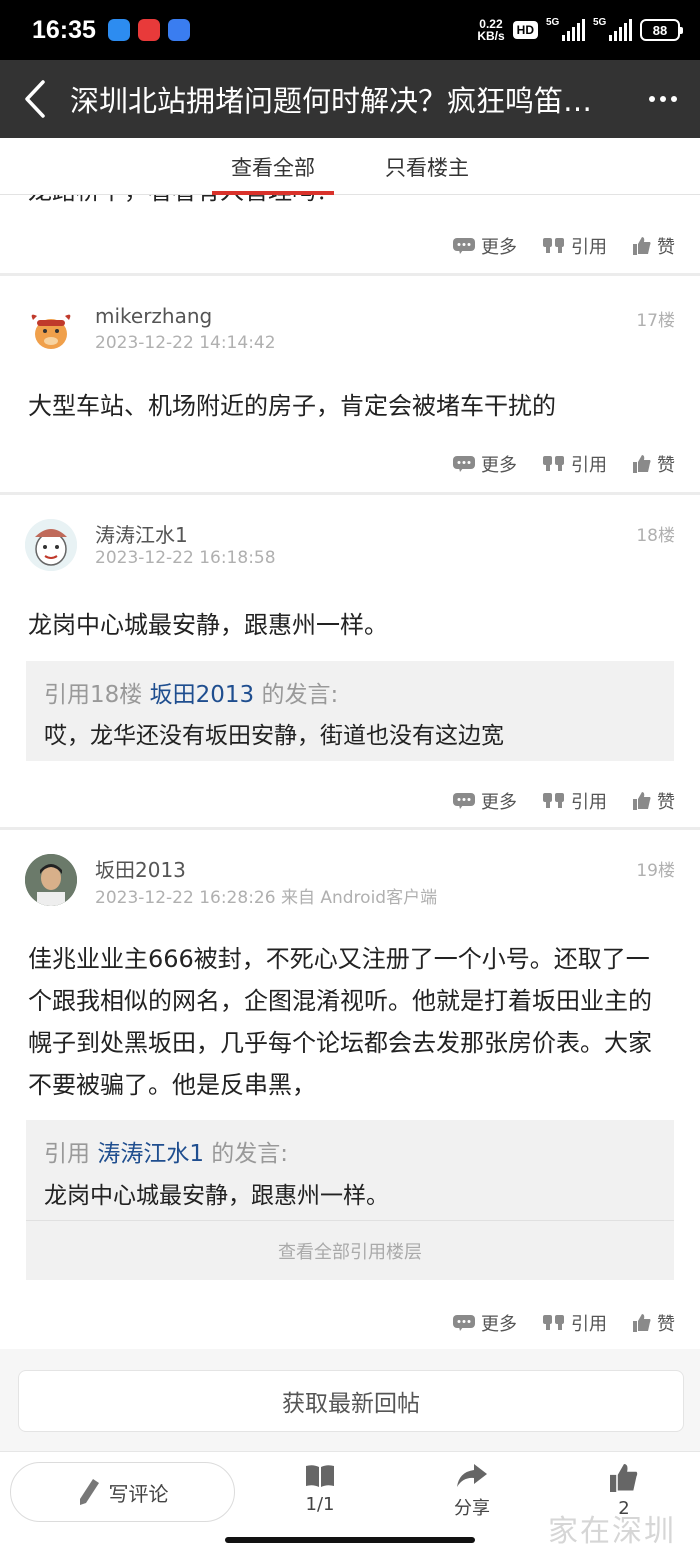  Describe the element at coordinates (655, 321) in the screenshot. I see `floor-number: 17楼` at that location.